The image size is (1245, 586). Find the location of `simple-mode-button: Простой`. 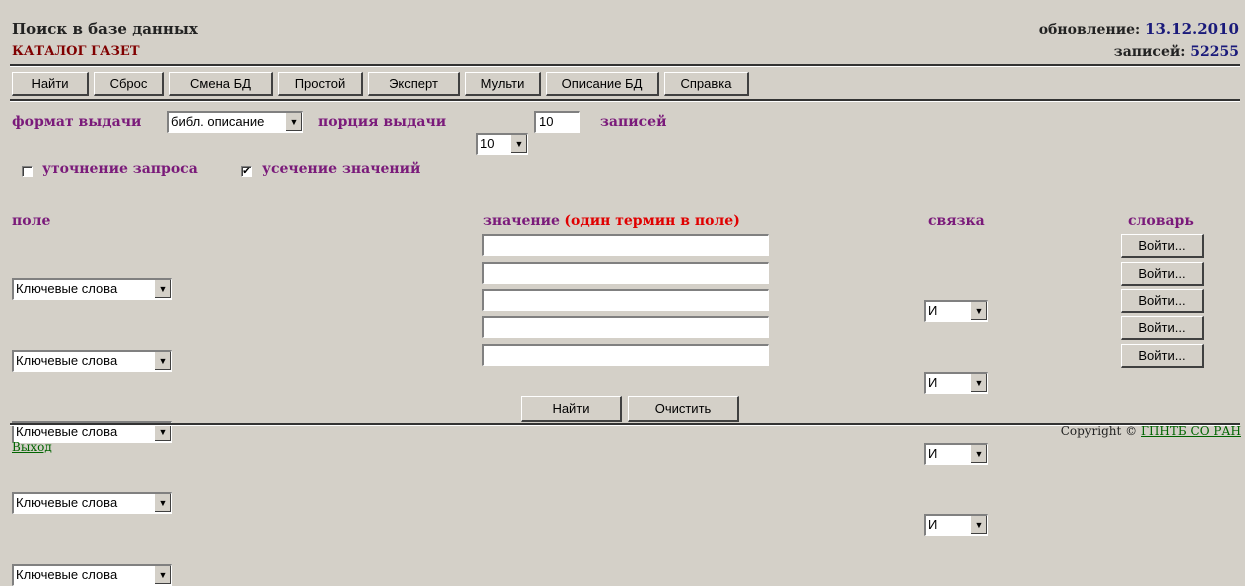

simple-mode-button: Простой is located at coordinates (320, 84).